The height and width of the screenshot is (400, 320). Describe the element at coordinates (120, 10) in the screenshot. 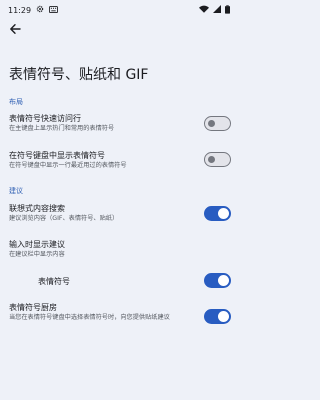

I see `status-bar: 11:29` at that location.